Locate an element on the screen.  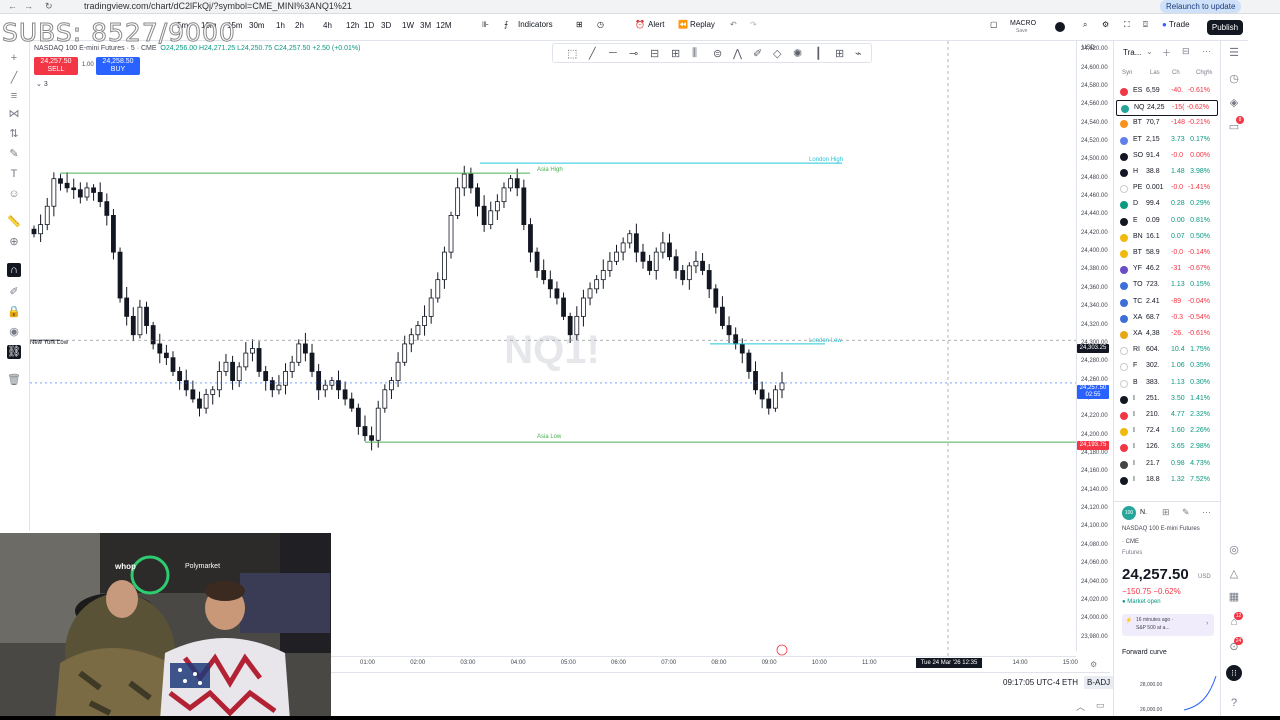
trash-icon: 🗑 is located at coordinates (14, 380).